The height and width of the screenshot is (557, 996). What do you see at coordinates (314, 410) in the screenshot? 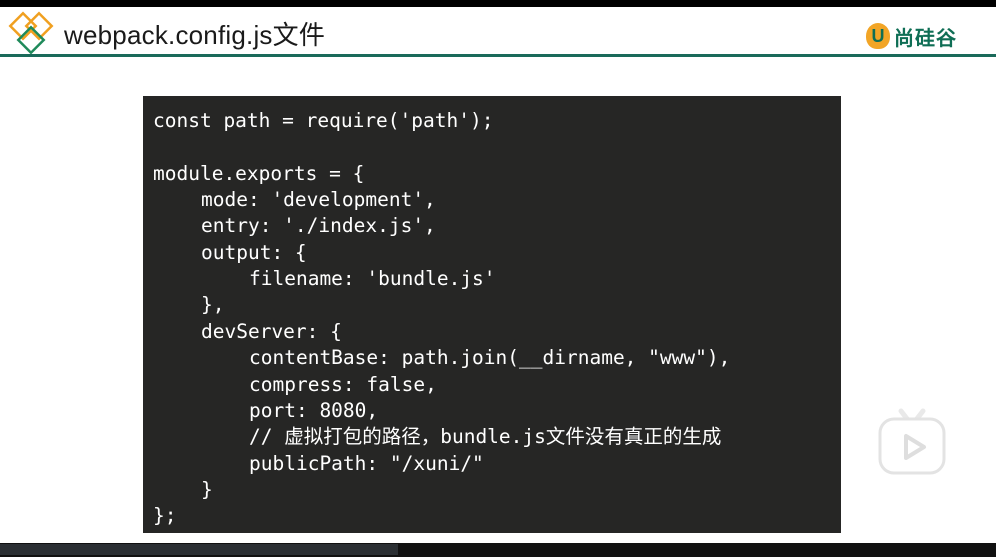
I see `code-line: port: 8080,` at bounding box center [314, 410].